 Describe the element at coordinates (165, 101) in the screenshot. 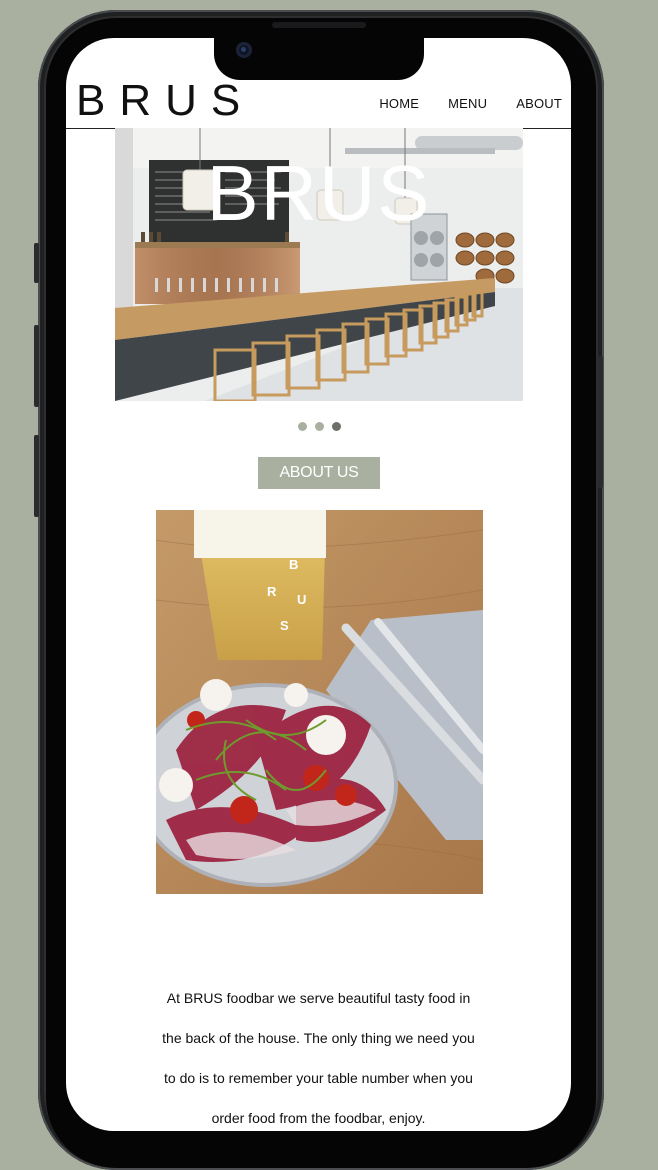

I see `site-logo: BRUS` at that location.